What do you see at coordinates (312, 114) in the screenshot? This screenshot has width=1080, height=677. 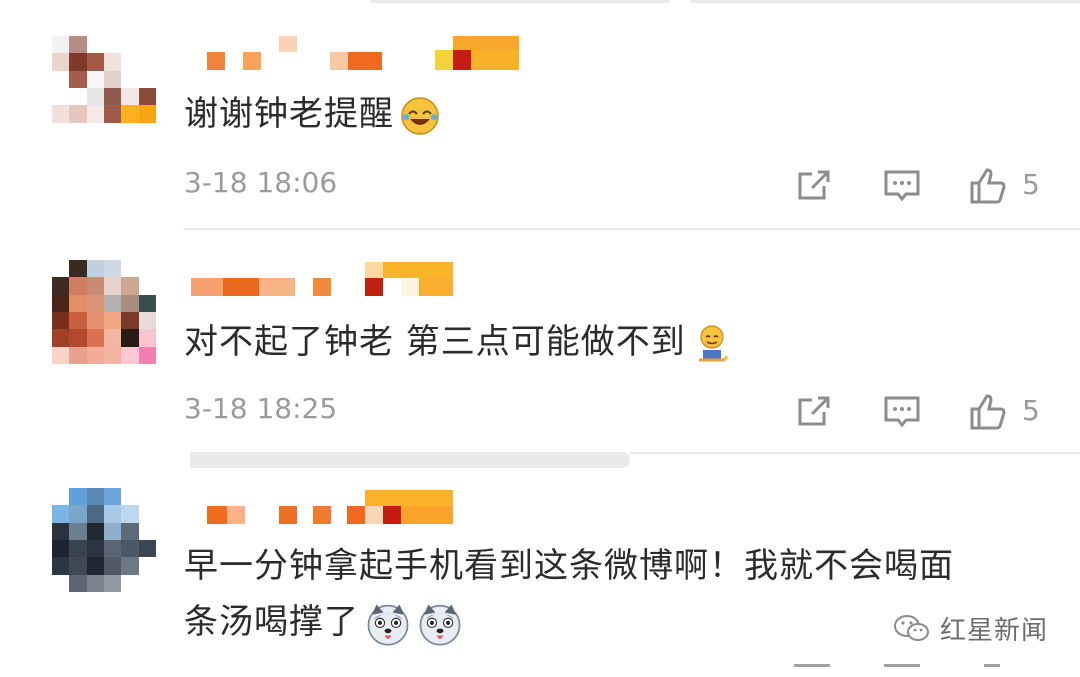 I see `comment-text: 谢谢钟老提醒` at bounding box center [312, 114].